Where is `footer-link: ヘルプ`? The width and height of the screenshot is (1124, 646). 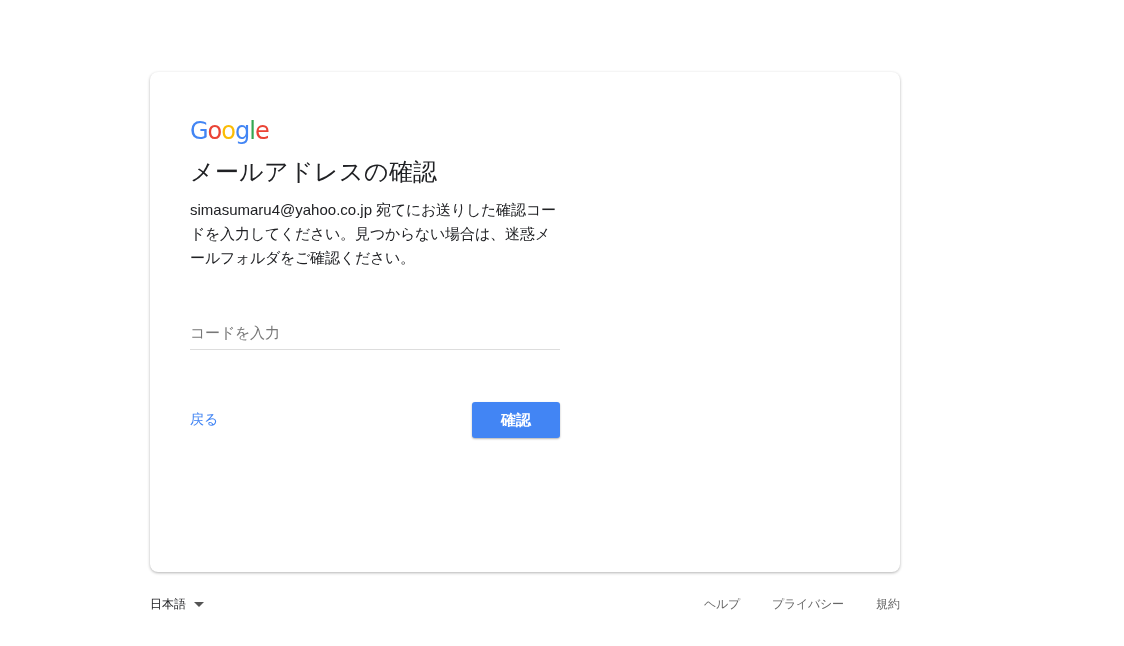
footer-link: ヘルプ is located at coordinates (722, 604).